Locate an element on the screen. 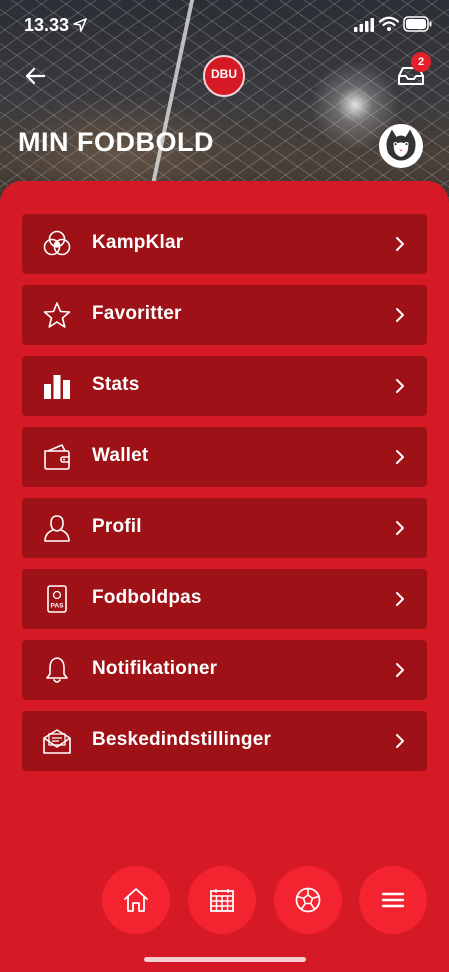 The width and height of the screenshot is (449, 972). menu-item-notifikationer: Notifikationer is located at coordinates (224, 670).